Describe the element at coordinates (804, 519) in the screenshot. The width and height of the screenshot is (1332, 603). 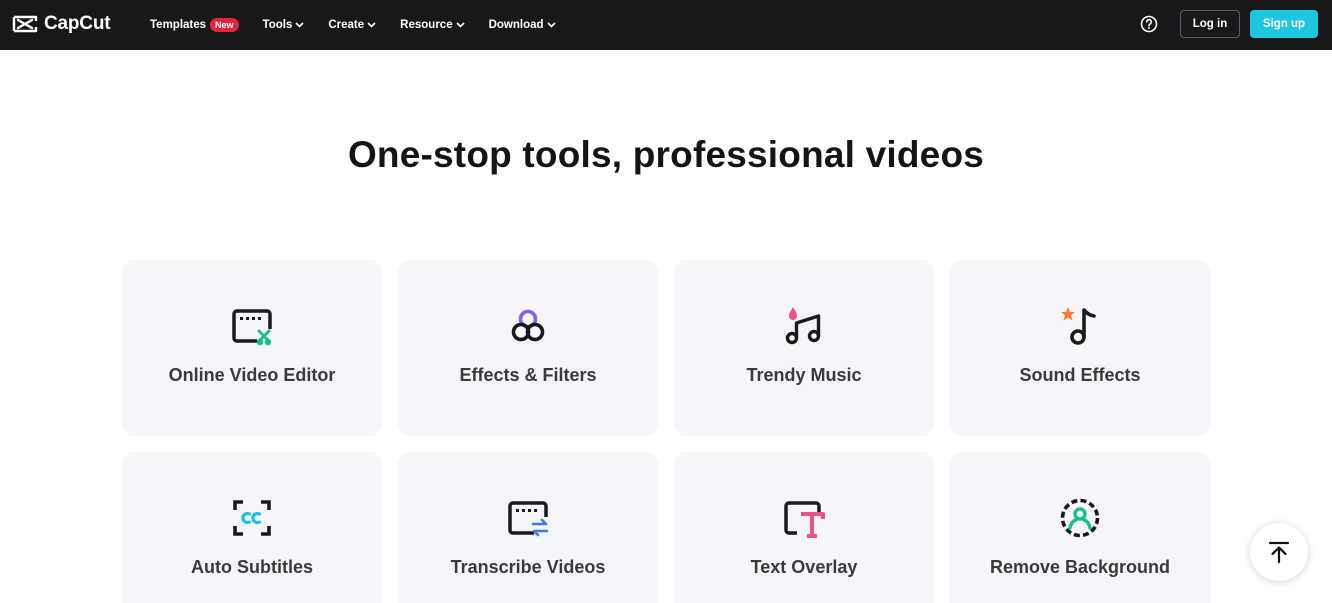
I see `text-overlay-icon` at that location.